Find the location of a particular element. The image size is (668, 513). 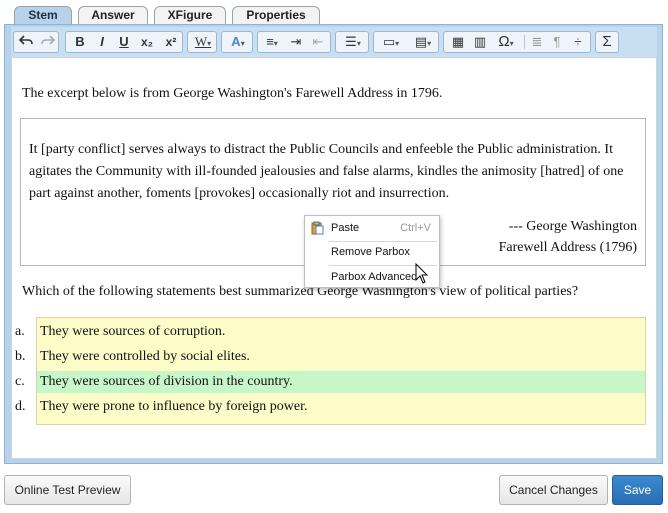

cancel-changes-button: Cancel Changes is located at coordinates (553, 490).